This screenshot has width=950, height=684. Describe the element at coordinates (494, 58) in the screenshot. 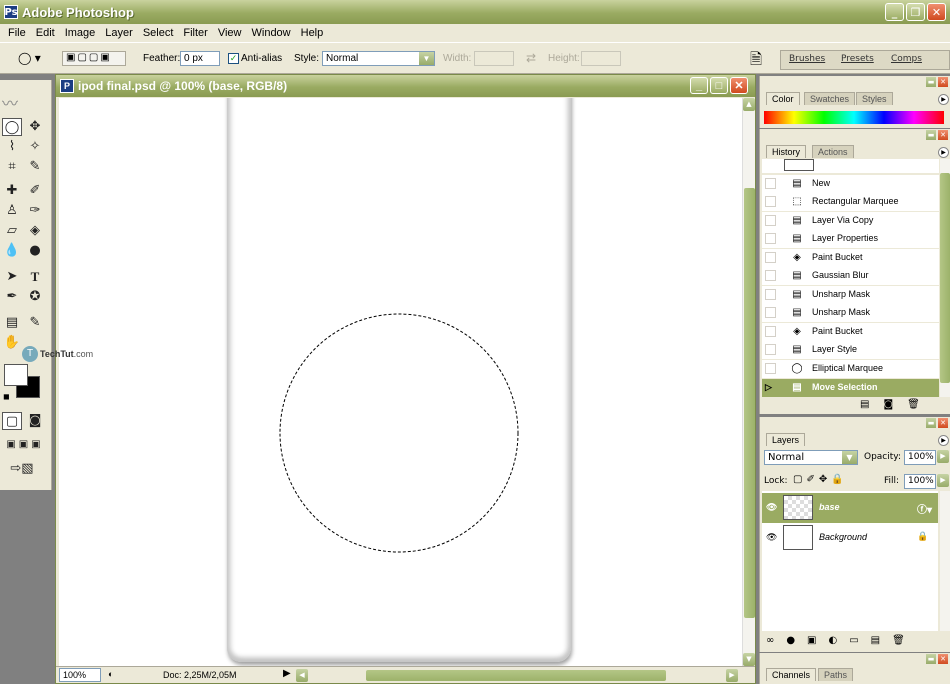

I see `width-input` at that location.